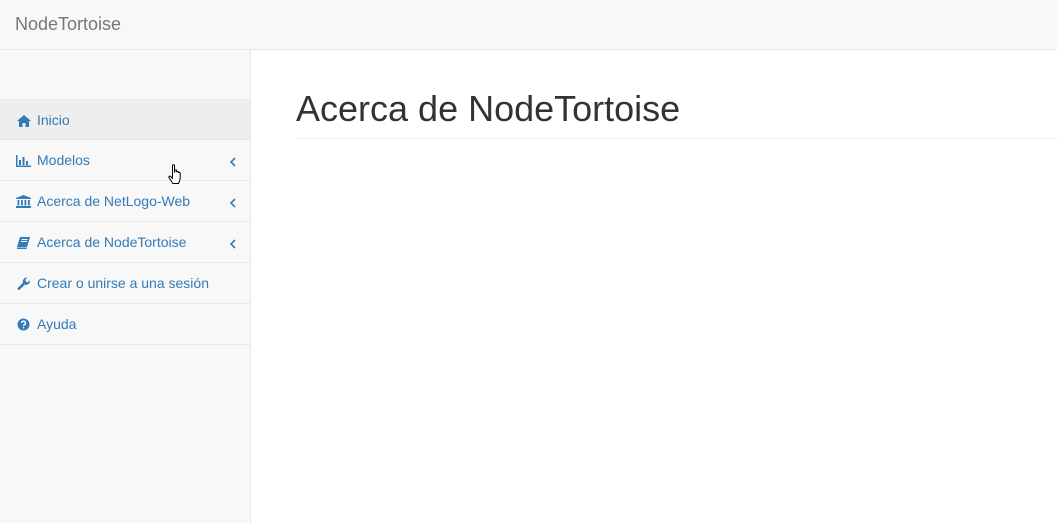 This screenshot has height=523, width=1057. What do you see at coordinates (125, 324) in the screenshot?
I see `sidebar-item-ayuda: Ayuda` at bounding box center [125, 324].